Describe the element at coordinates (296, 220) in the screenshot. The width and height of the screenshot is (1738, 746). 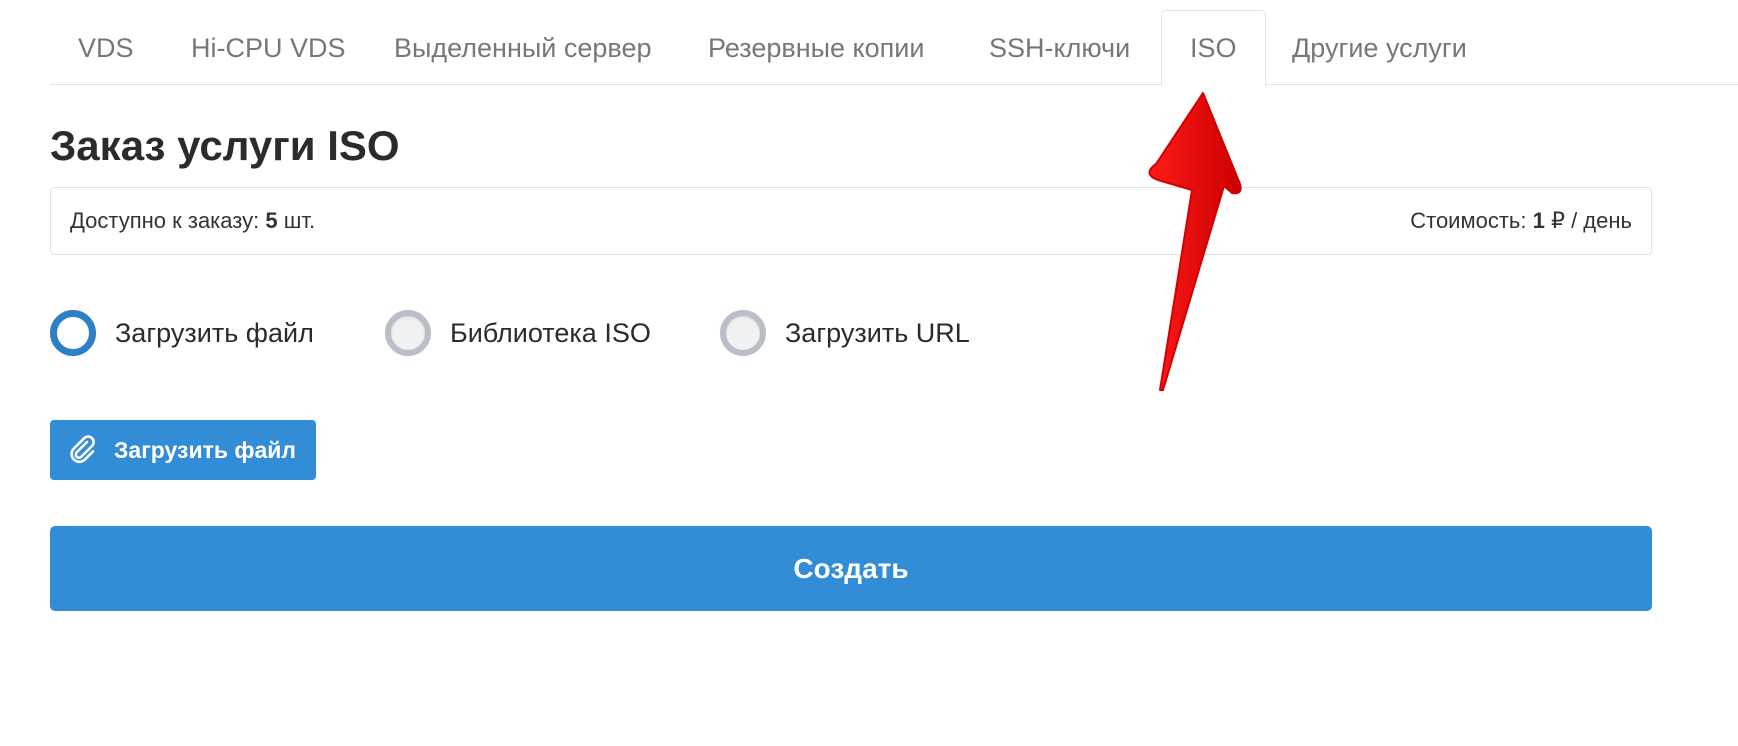
I see `available-unit: шт.` at that location.